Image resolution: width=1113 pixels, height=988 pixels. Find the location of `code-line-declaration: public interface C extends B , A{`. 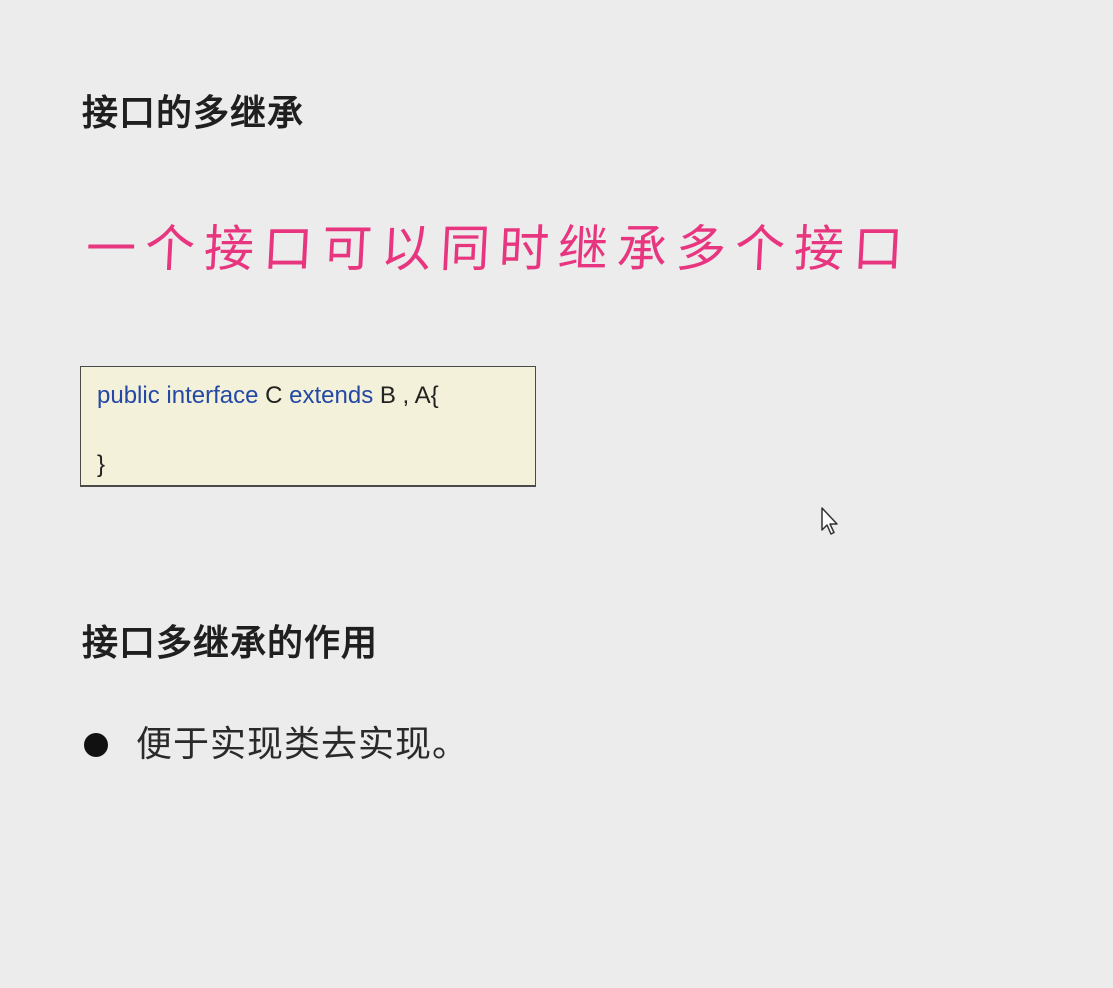

code-line-declaration: public interface C extends B , A{ is located at coordinates (268, 396).